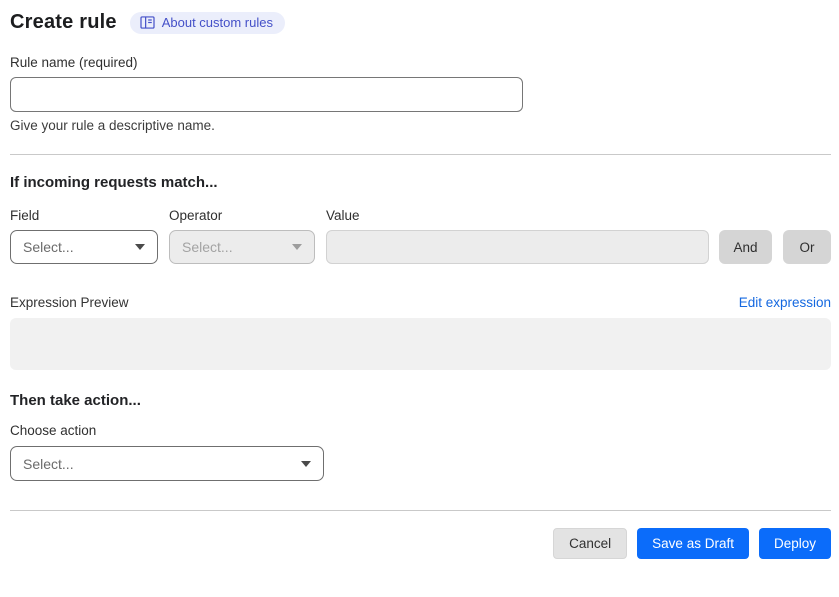 This screenshot has width=839, height=597. Describe the element at coordinates (63, 22) in the screenshot. I see `page-title: Create rule` at that location.